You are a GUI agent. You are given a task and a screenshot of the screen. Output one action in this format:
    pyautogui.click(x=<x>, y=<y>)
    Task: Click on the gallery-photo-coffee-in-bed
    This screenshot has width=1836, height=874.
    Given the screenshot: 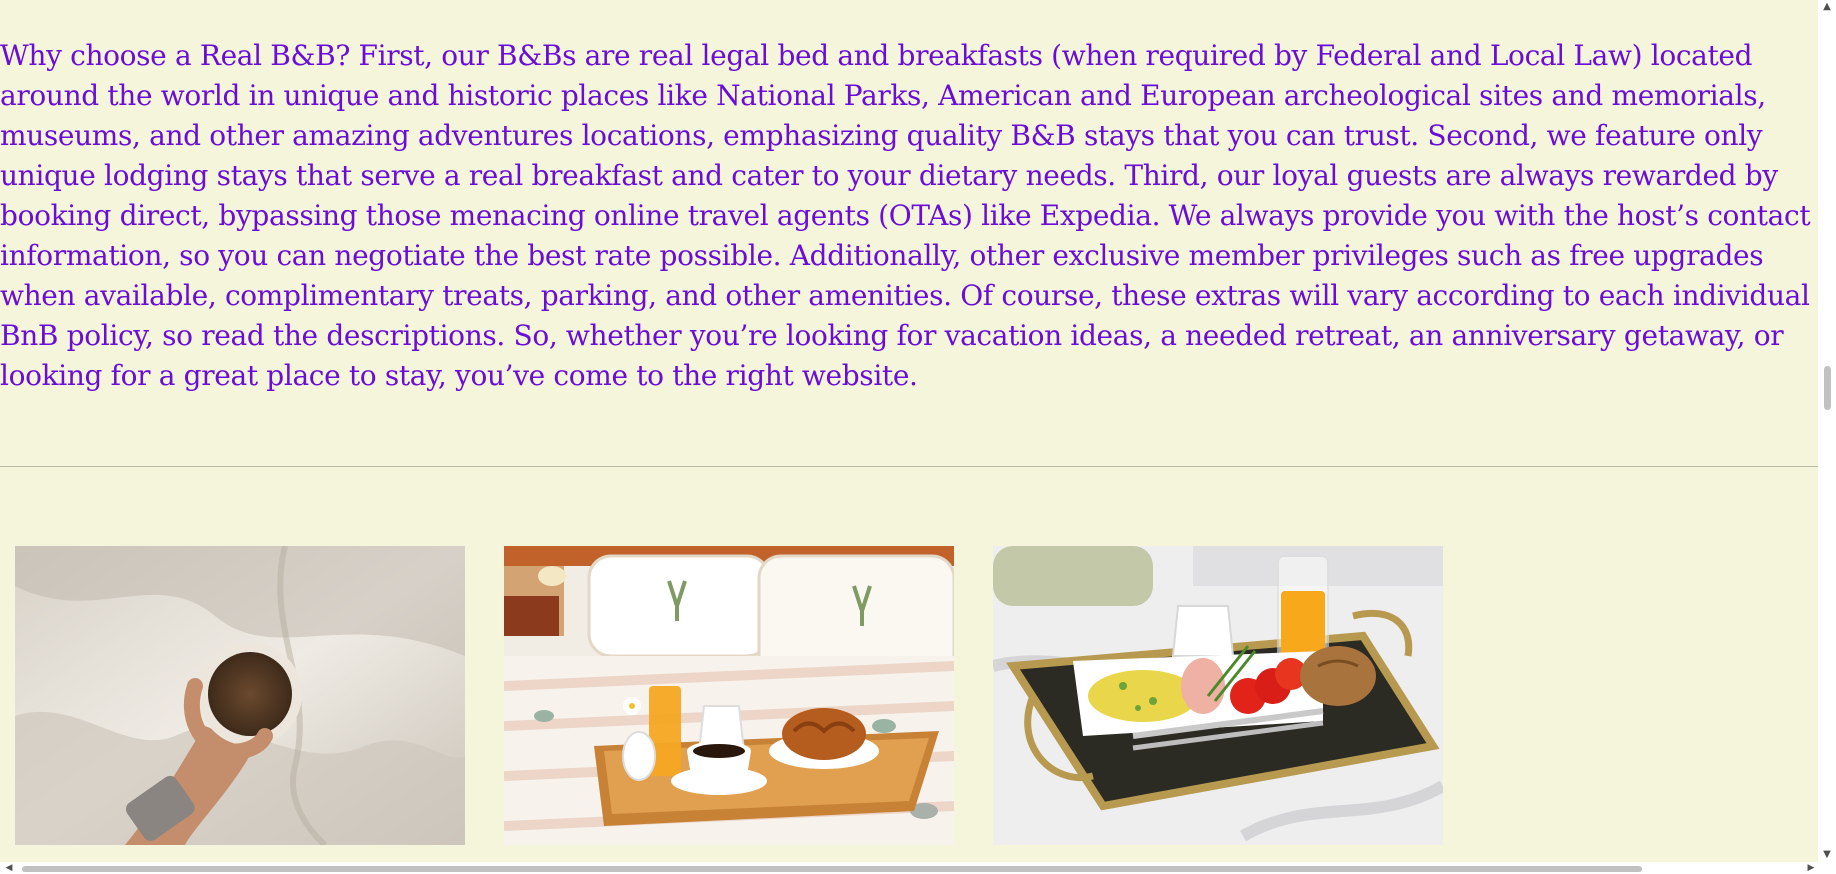 What is the action you would take?
    pyautogui.click(x=240, y=695)
    